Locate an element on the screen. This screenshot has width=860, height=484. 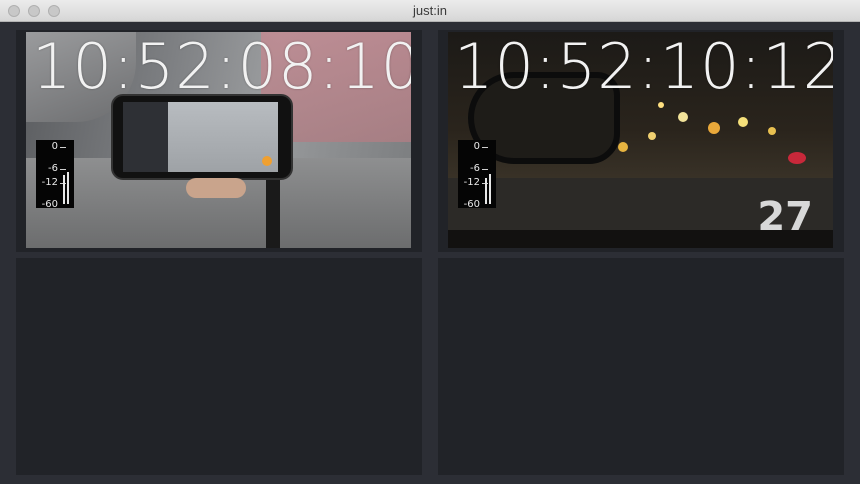
phone-screen is located at coordinates (200, 137).